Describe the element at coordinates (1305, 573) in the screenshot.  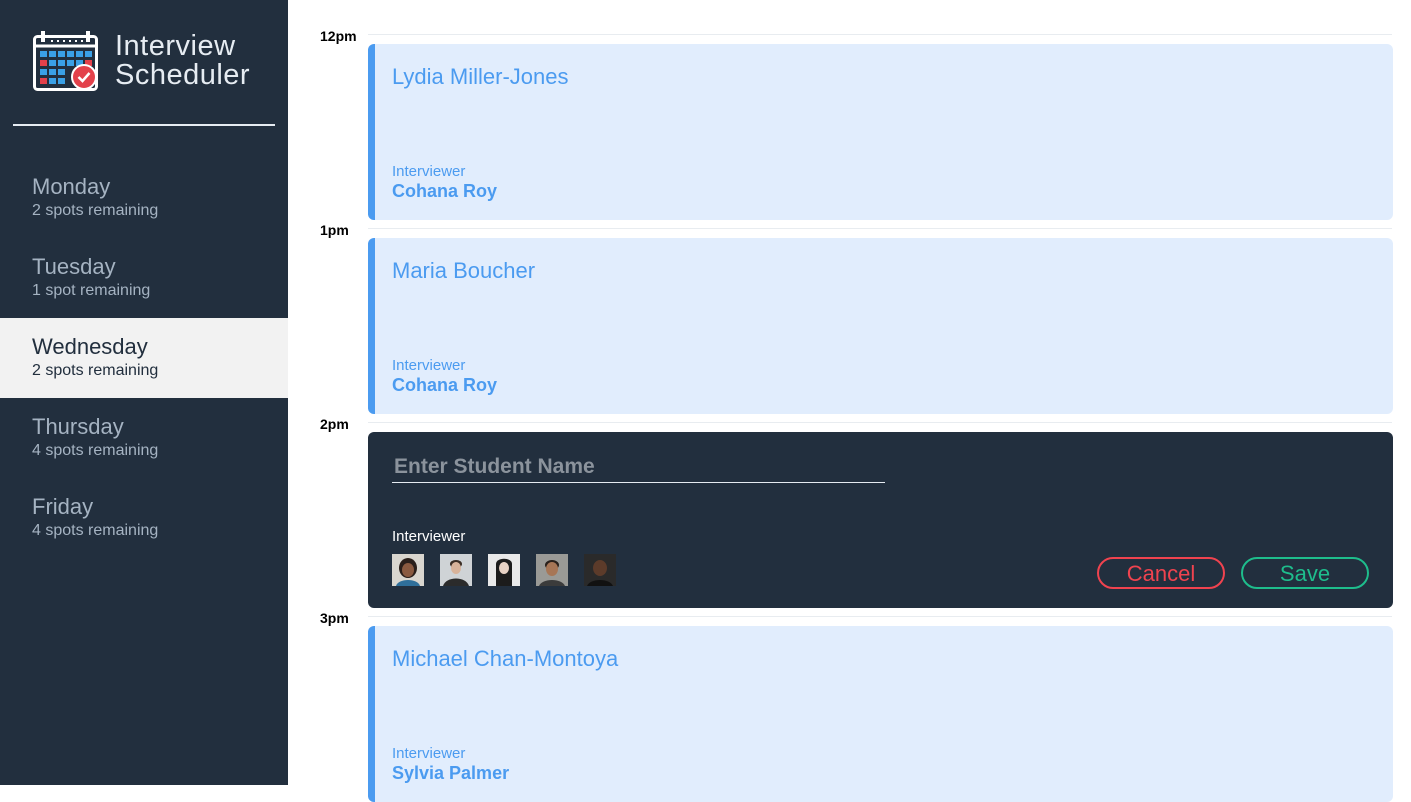
I see `save-button: Save` at that location.